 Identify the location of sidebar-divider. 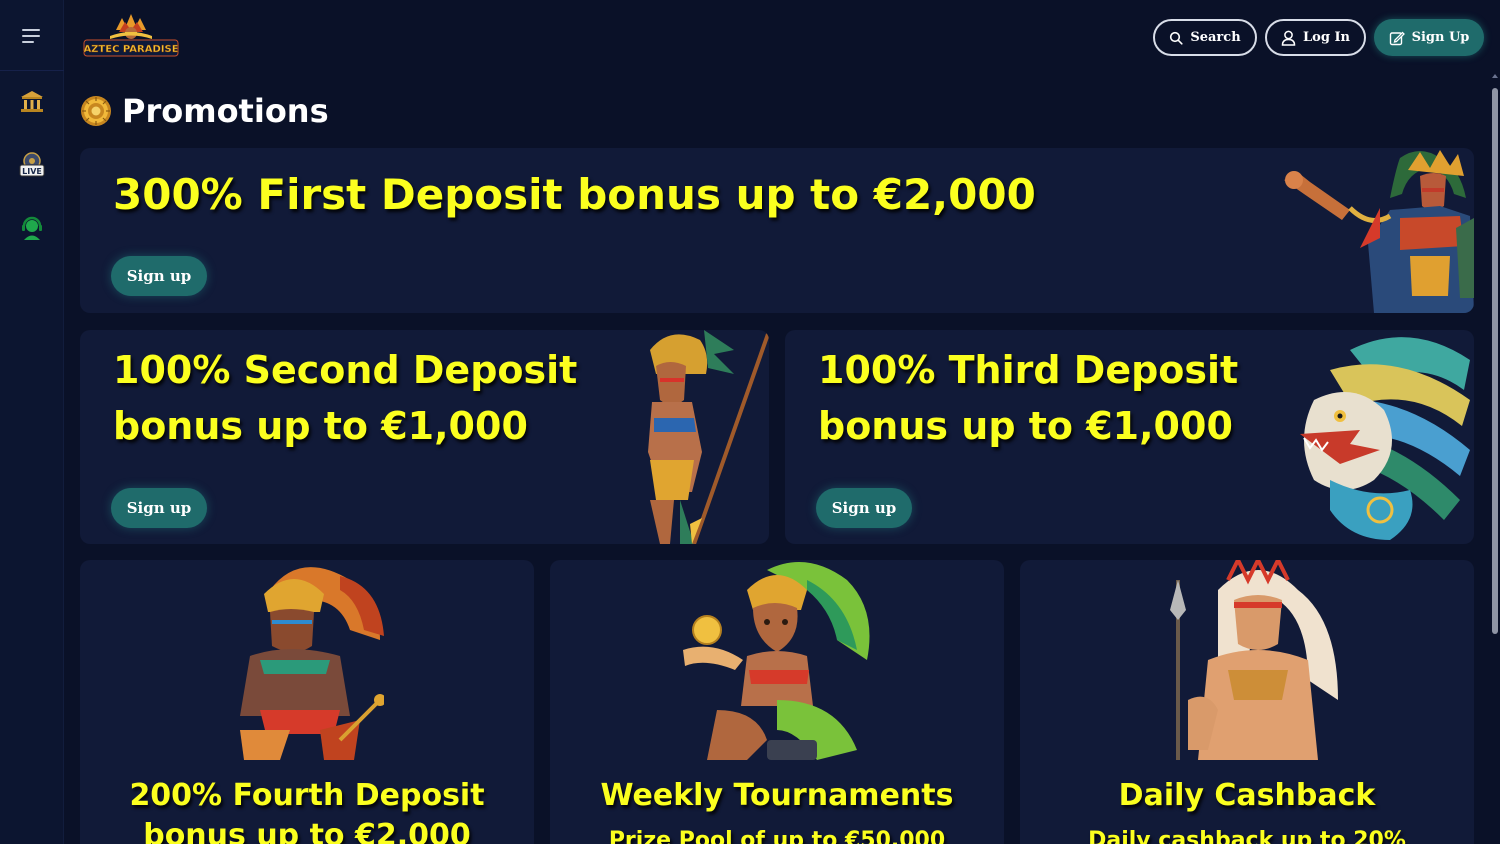
(32, 70).